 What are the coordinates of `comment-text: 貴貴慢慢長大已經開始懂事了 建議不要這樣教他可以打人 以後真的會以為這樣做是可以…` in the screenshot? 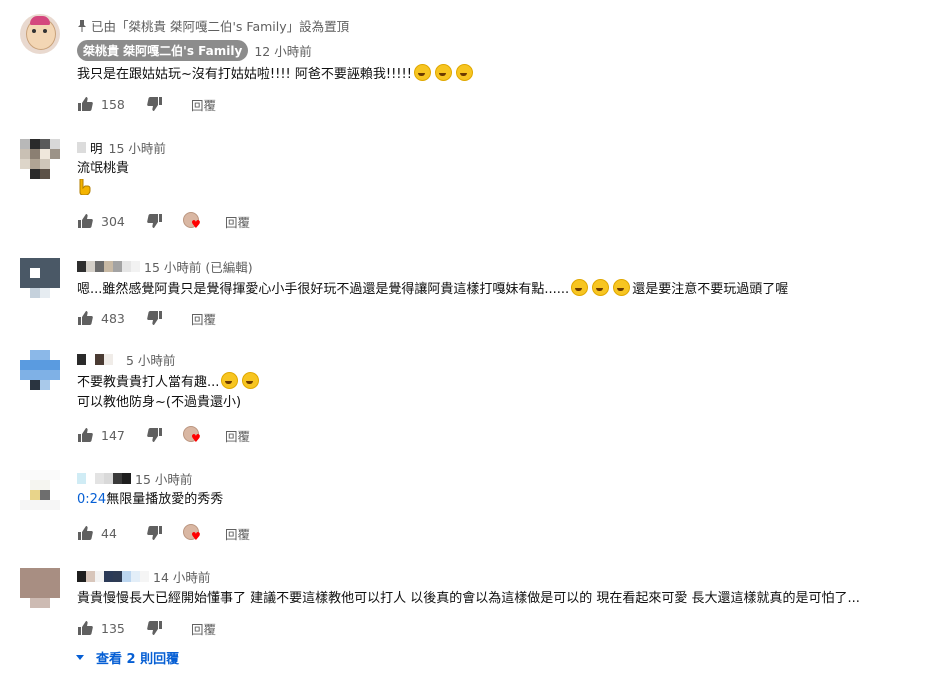 It's located at (468, 598).